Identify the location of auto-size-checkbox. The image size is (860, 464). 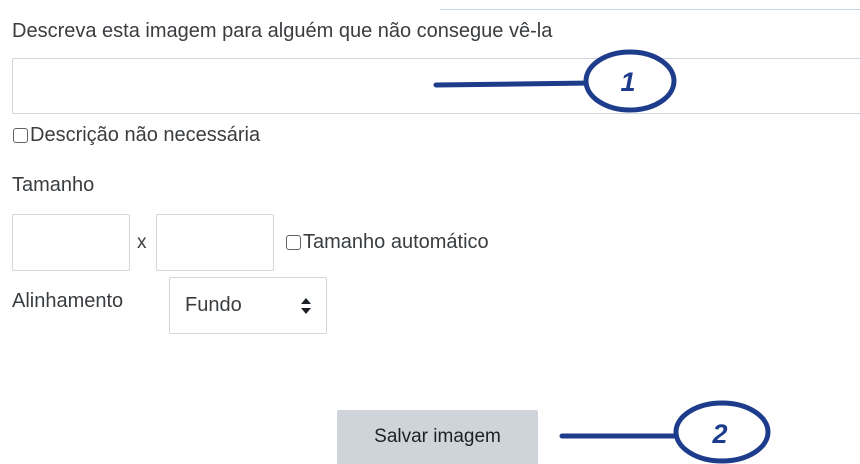
(293, 242).